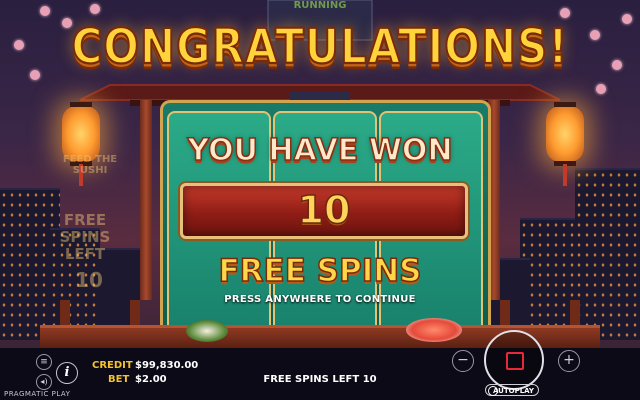 This screenshot has width=640, height=400. Describe the element at coordinates (112, 365) in the screenshot. I see `credit-label: CREDIT` at that location.